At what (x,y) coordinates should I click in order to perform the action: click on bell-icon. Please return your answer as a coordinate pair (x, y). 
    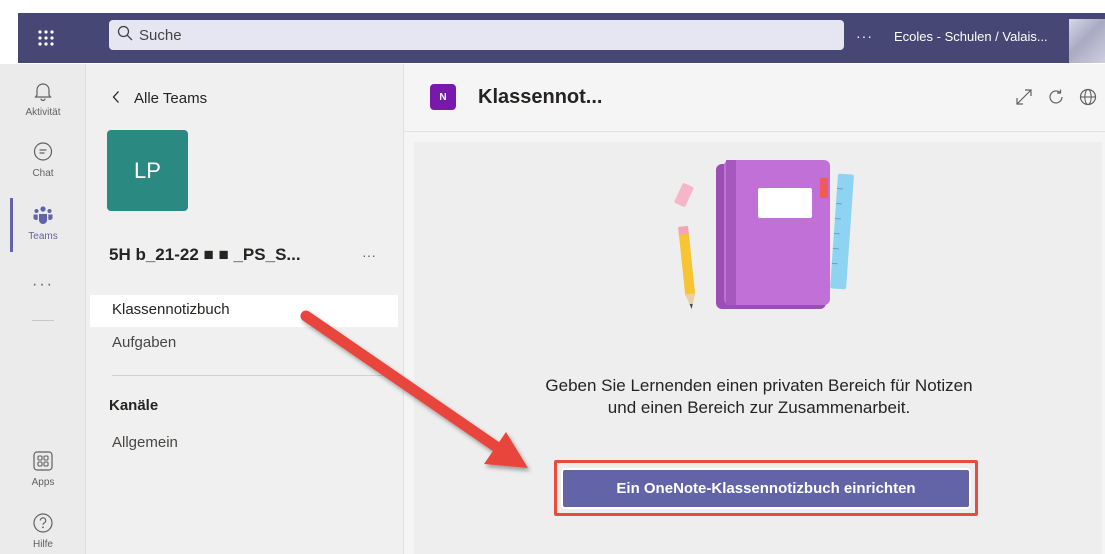
    Looking at the image, I should click on (43, 92).